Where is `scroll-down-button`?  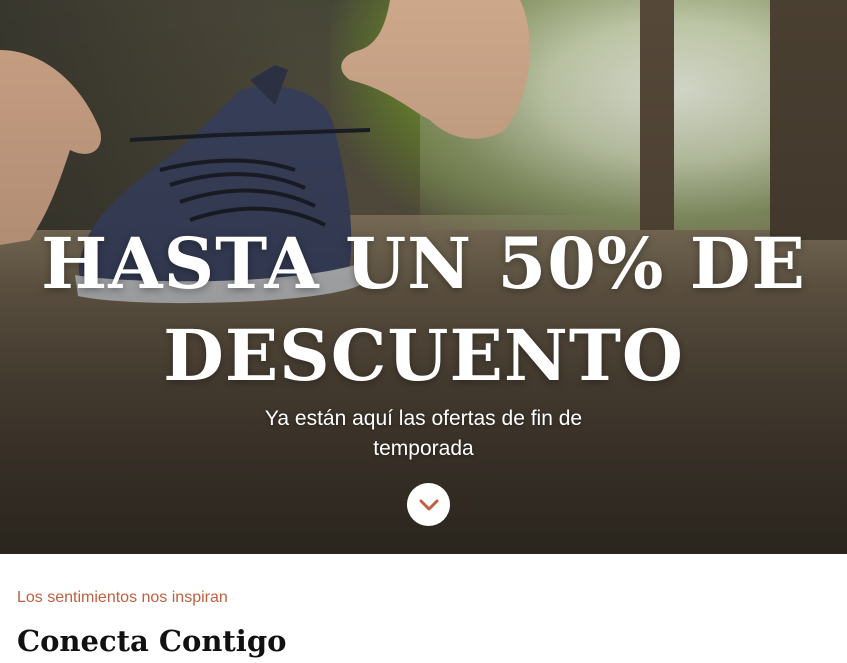 scroll-down-button is located at coordinates (428, 504).